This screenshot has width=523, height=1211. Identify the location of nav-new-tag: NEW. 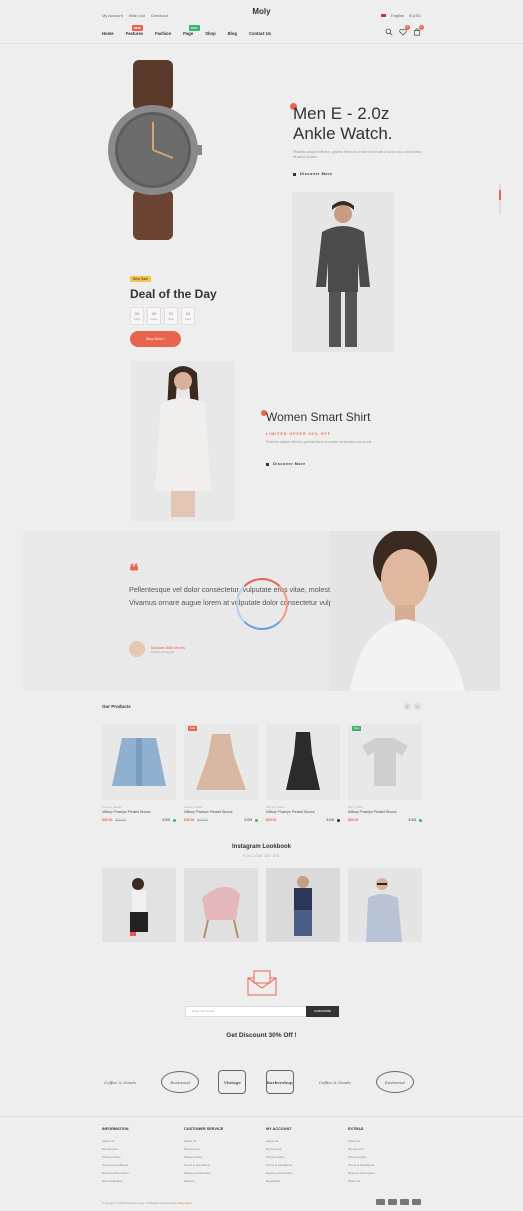
(137, 28).